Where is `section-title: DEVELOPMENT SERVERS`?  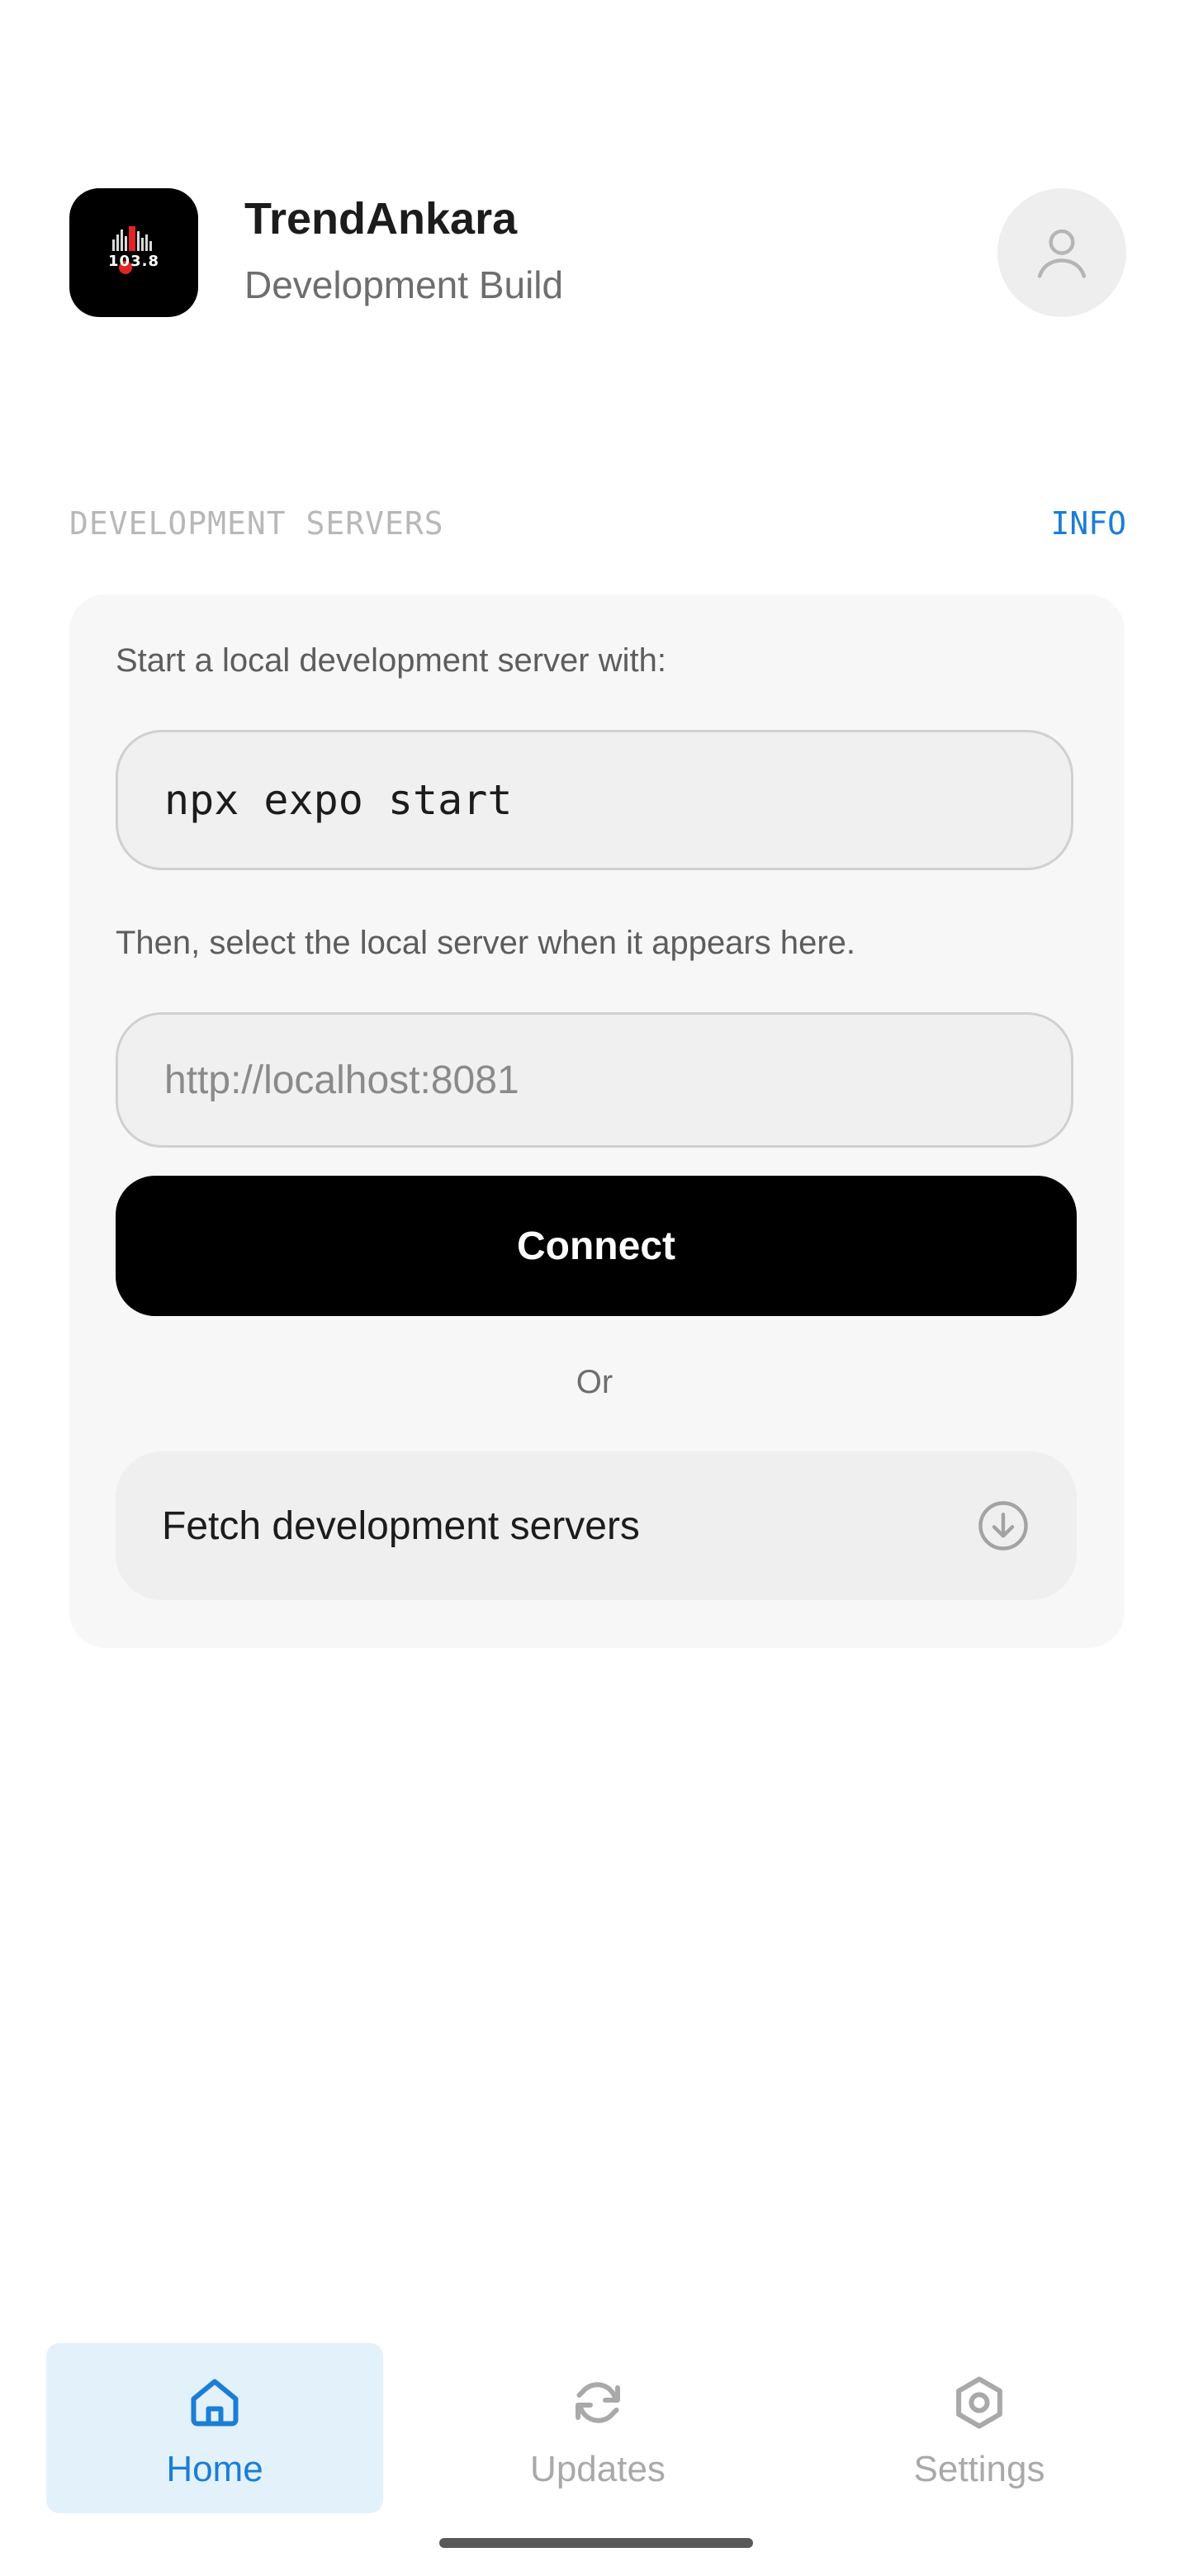 section-title: DEVELOPMENT SERVERS is located at coordinates (256, 523).